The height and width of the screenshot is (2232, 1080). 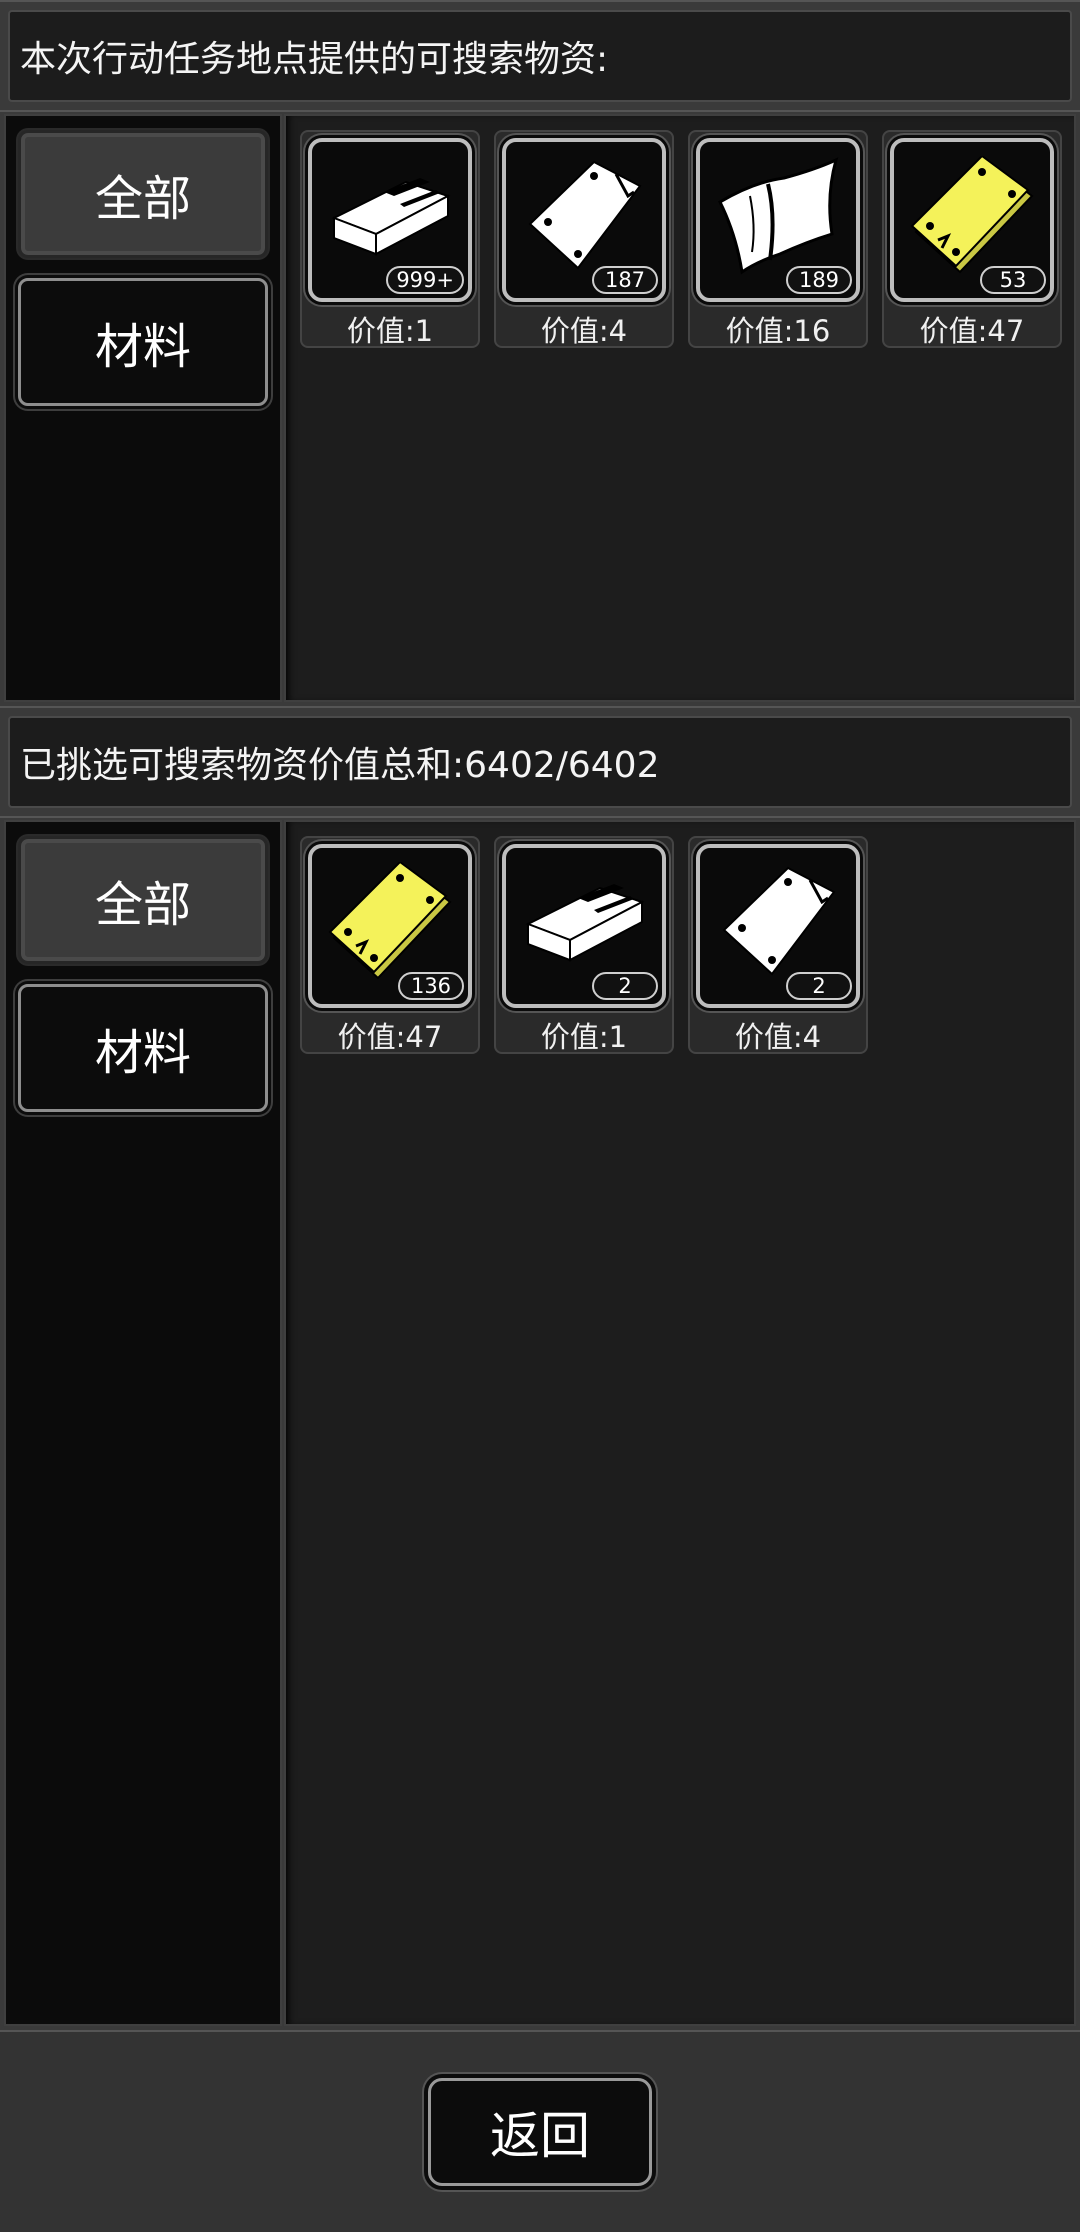 What do you see at coordinates (584, 220) in the screenshot?
I see `item-icon-frame: 187` at bounding box center [584, 220].